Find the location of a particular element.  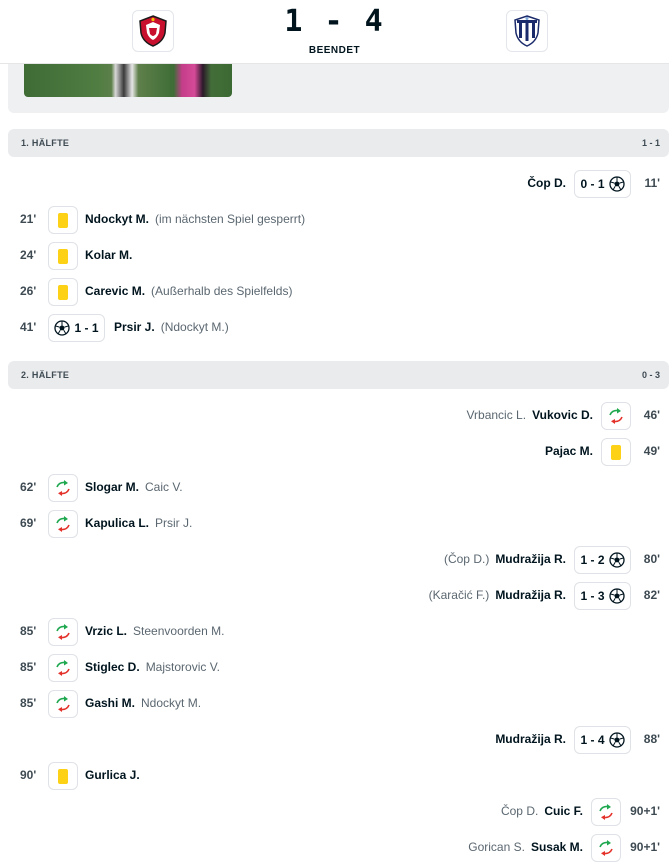

event-row-sub: 69' Kapulica L. Prsir J. is located at coordinates (334, 523).